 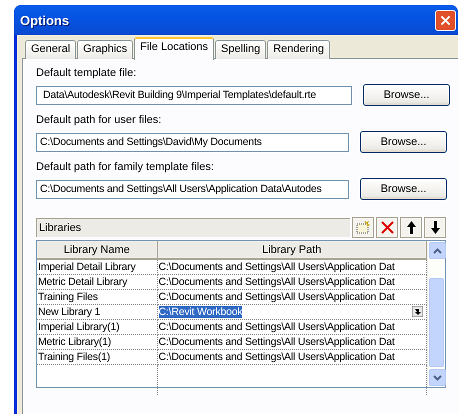 I want to click on path-field: C:\Documents and Settings\David\My Documents, so click(x=192, y=142).